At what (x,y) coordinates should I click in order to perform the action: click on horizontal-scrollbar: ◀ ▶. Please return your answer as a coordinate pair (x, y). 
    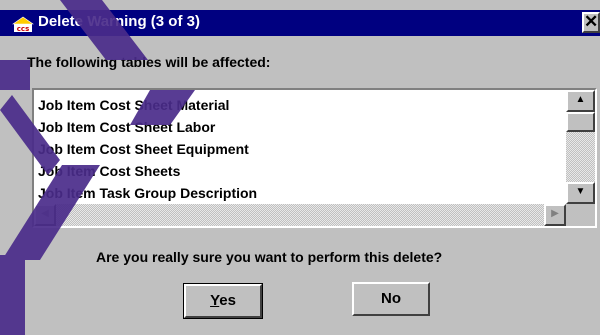
    Looking at the image, I should click on (300, 215).